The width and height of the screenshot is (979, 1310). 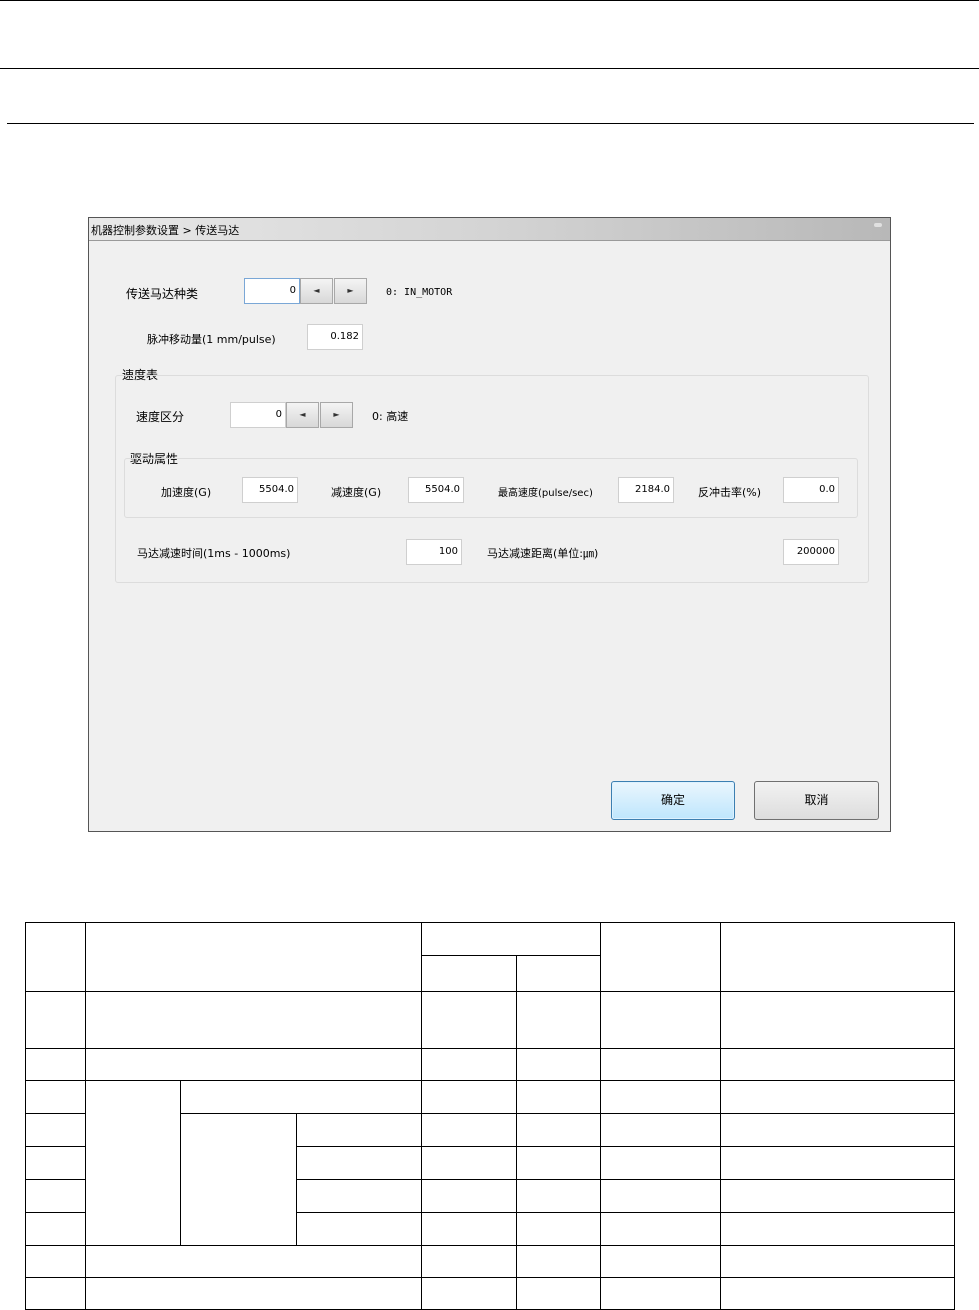 What do you see at coordinates (730, 492) in the screenshot?
I see `recoil-rate-label: 反冲击率(%)` at bounding box center [730, 492].